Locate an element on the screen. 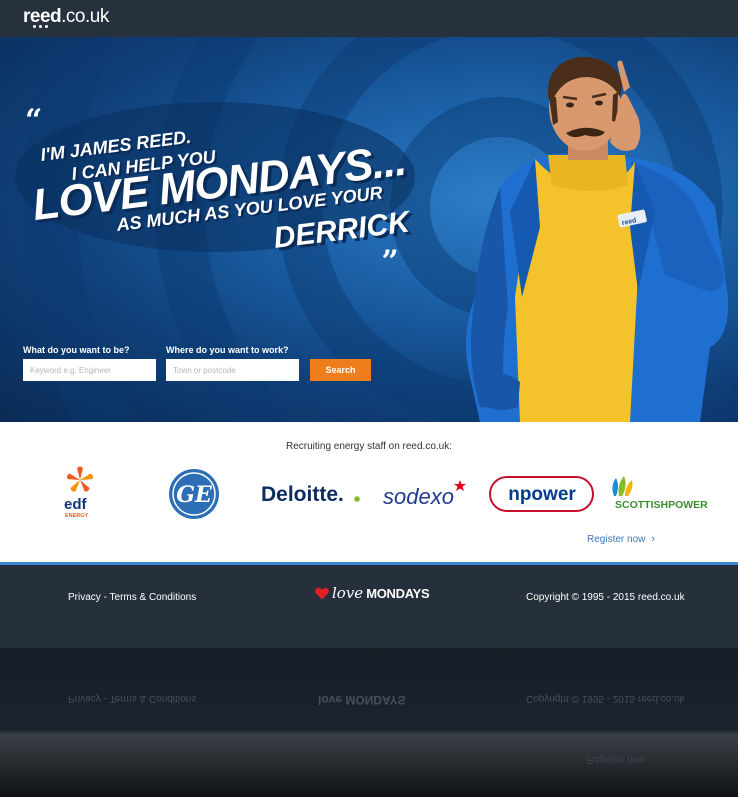  register-now-link: Register now › is located at coordinates (621, 539).